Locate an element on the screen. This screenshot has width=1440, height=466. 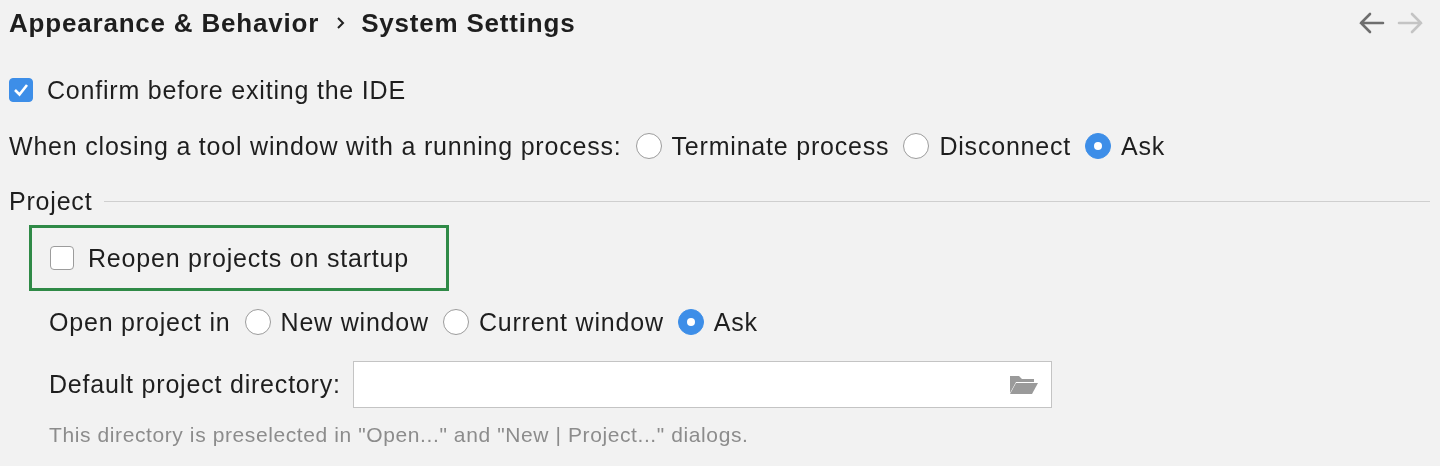
radio-label: Current window is located at coordinates (571, 322).